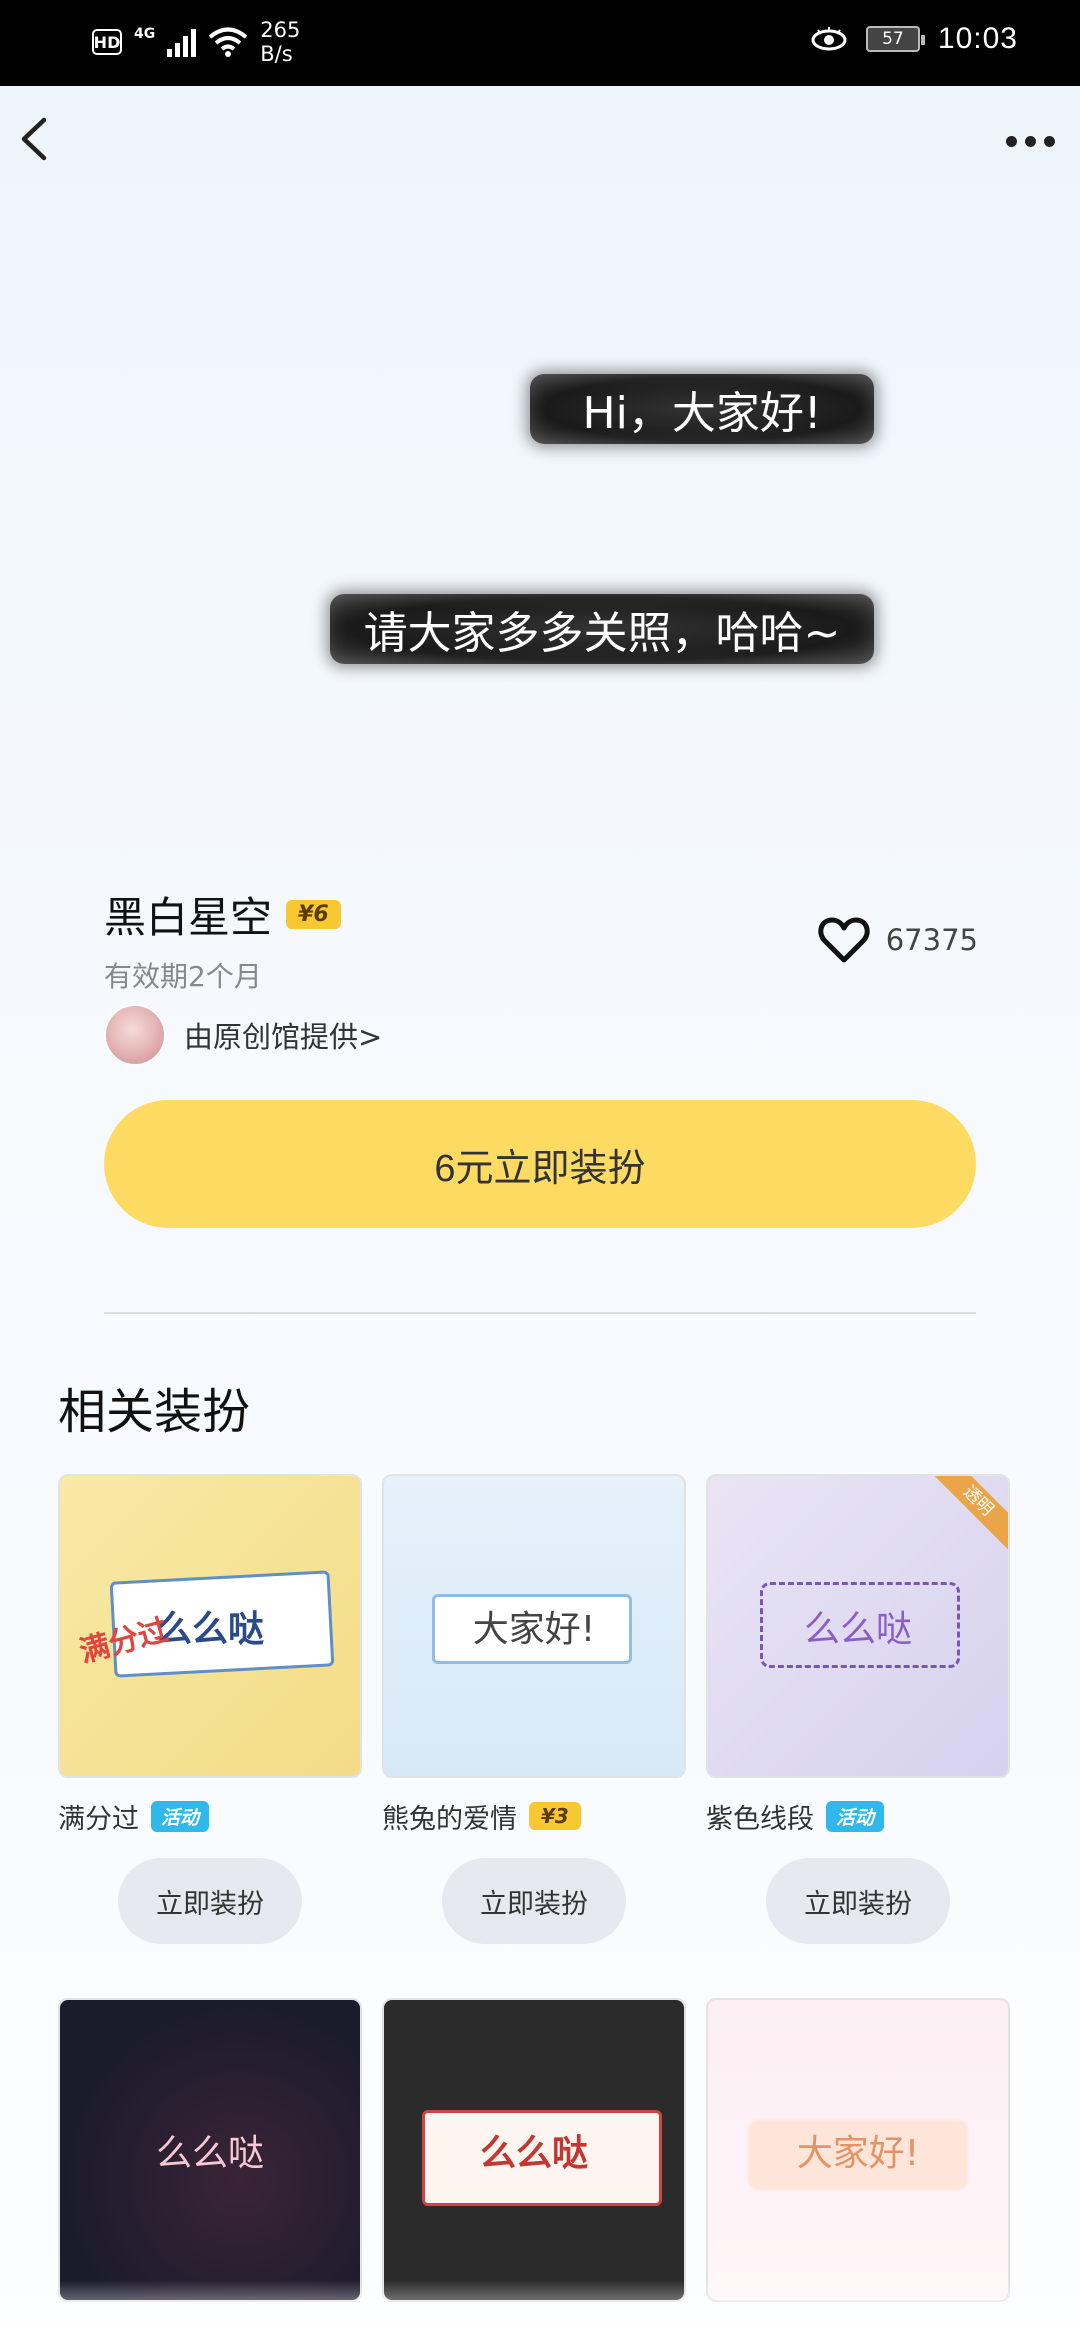 This screenshot has height=2340, width=1080. I want to click on bottom-fade, so click(540, 2310).